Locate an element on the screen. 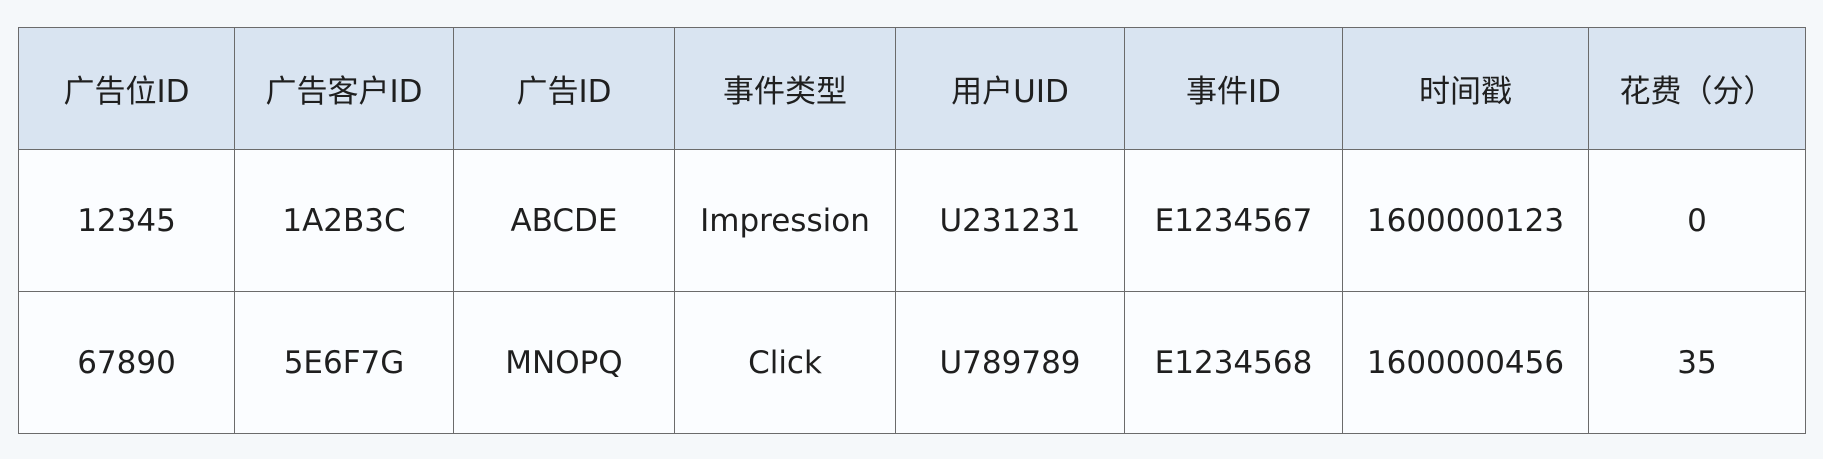 The image size is (1823, 459). table-cell: E1234568 is located at coordinates (1233, 362).